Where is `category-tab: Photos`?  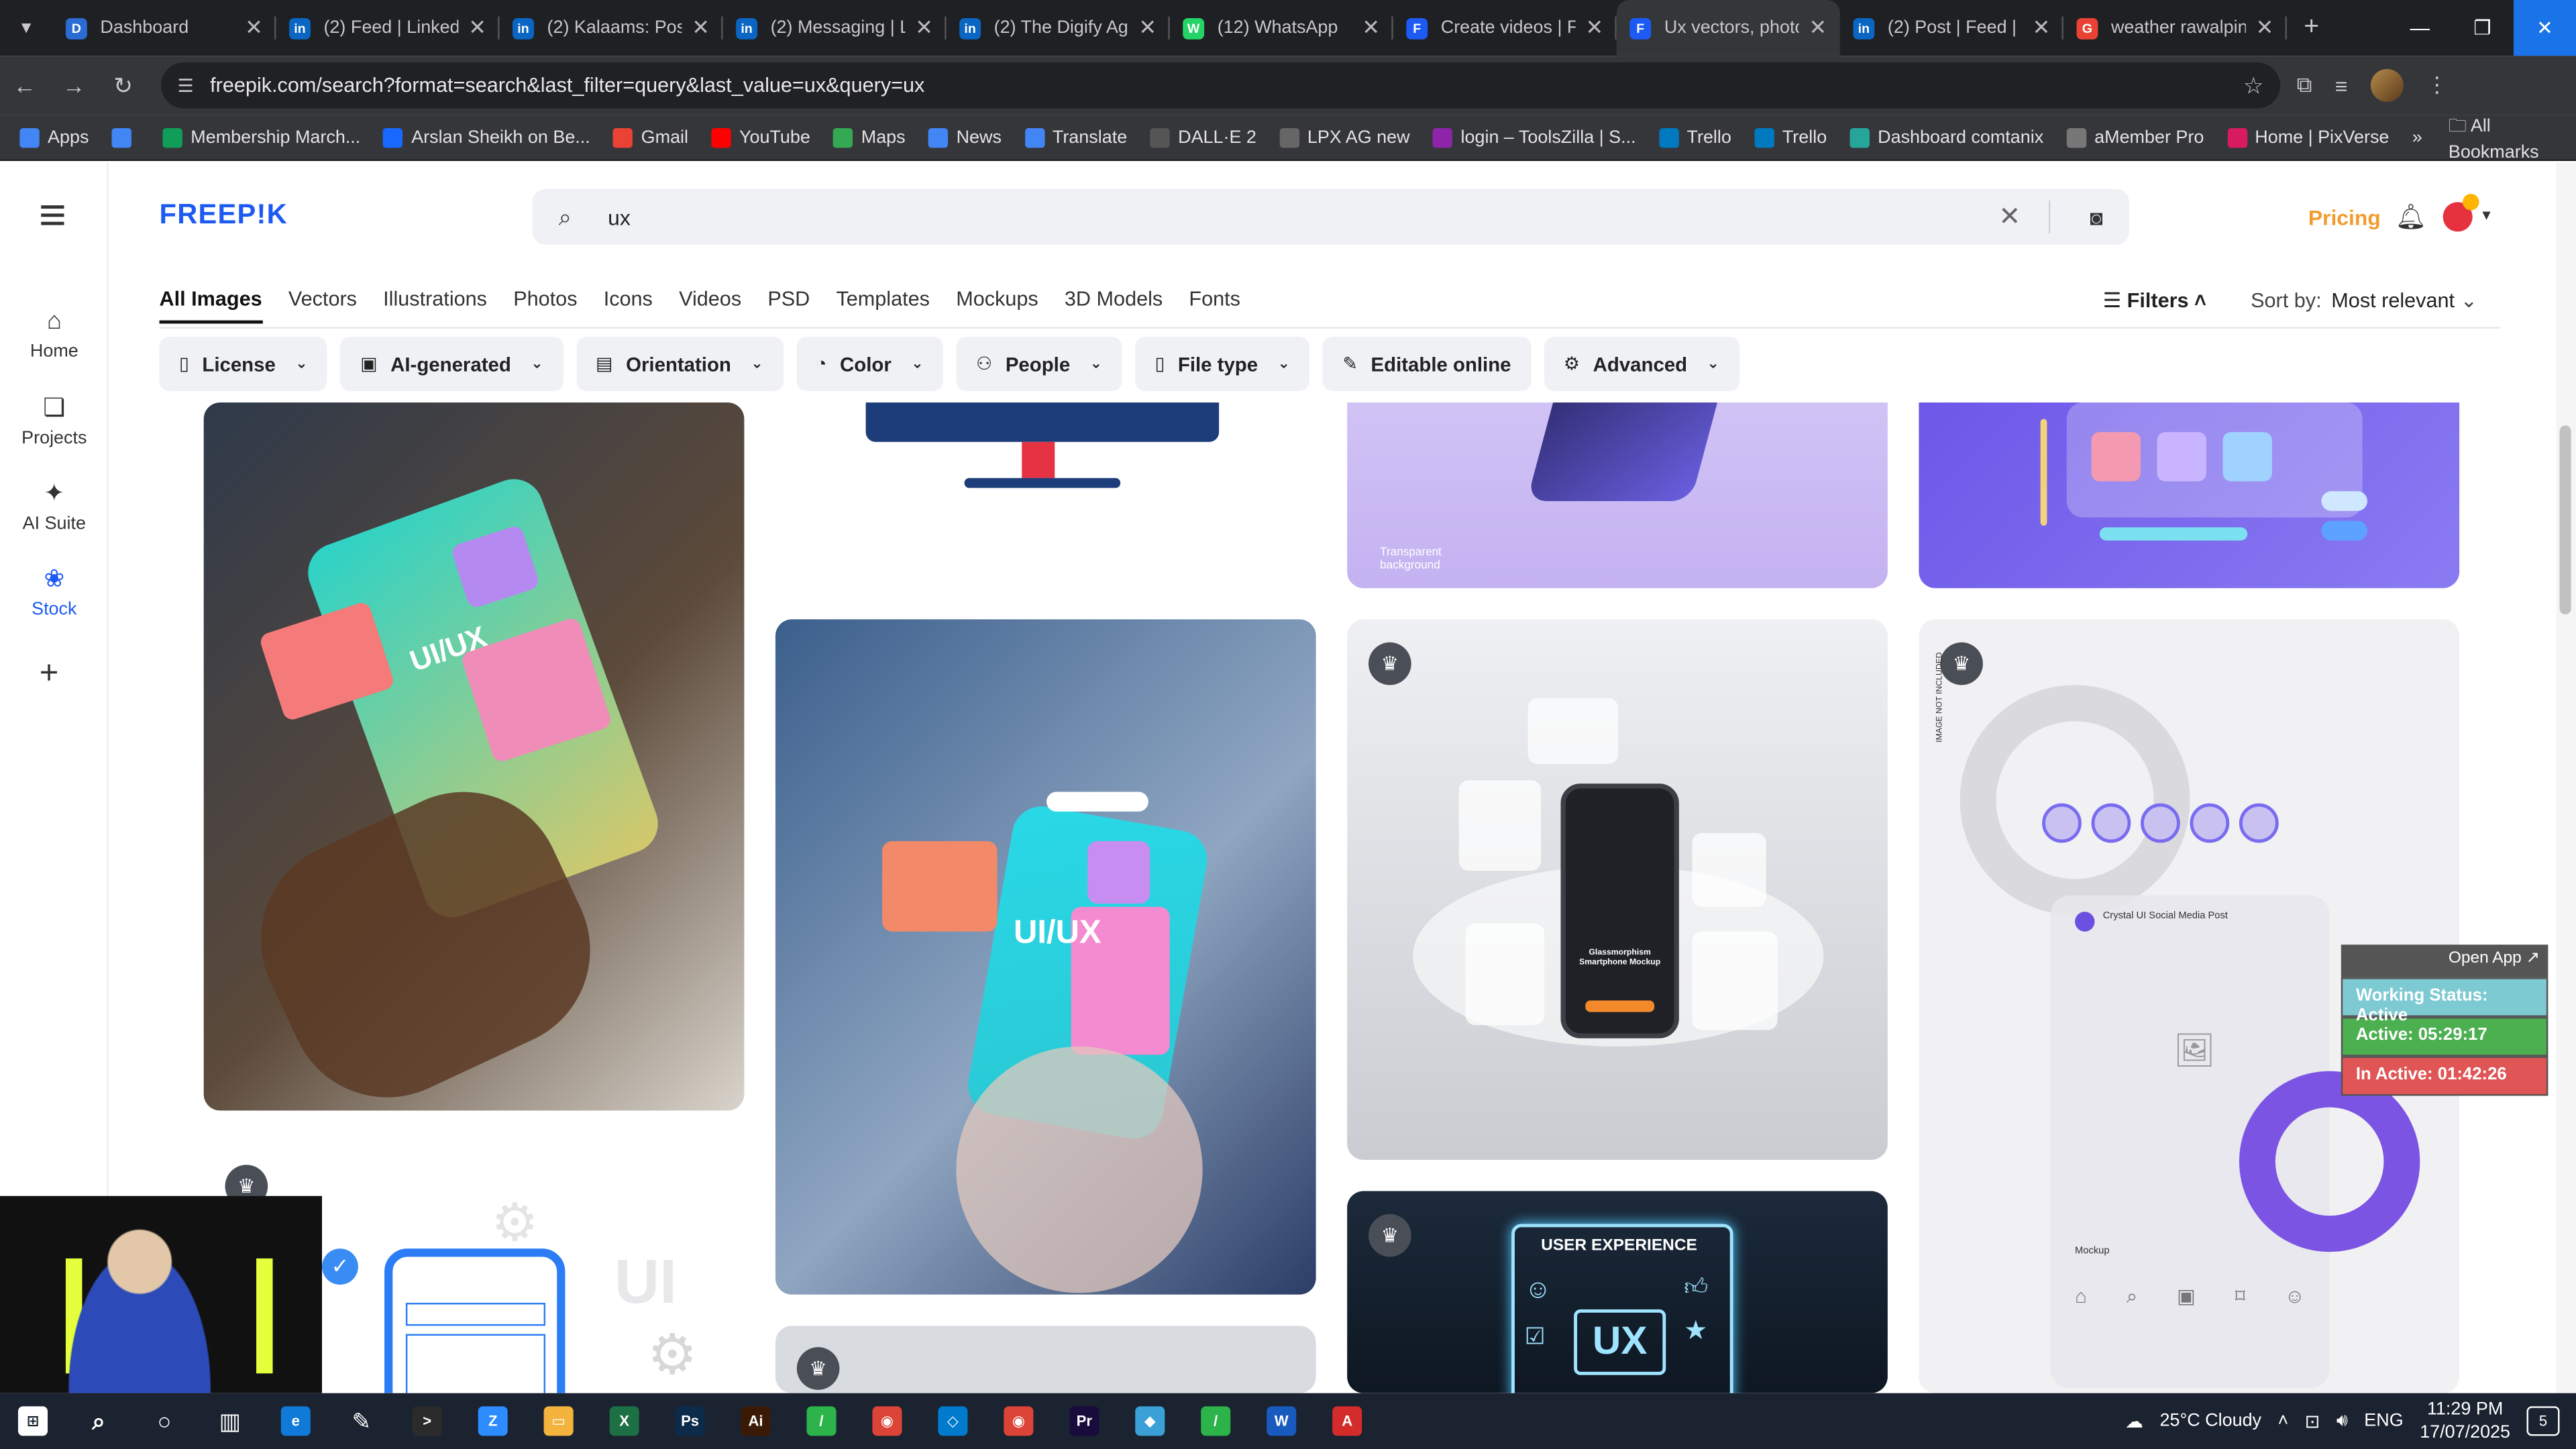
category-tab: Photos is located at coordinates (545, 306).